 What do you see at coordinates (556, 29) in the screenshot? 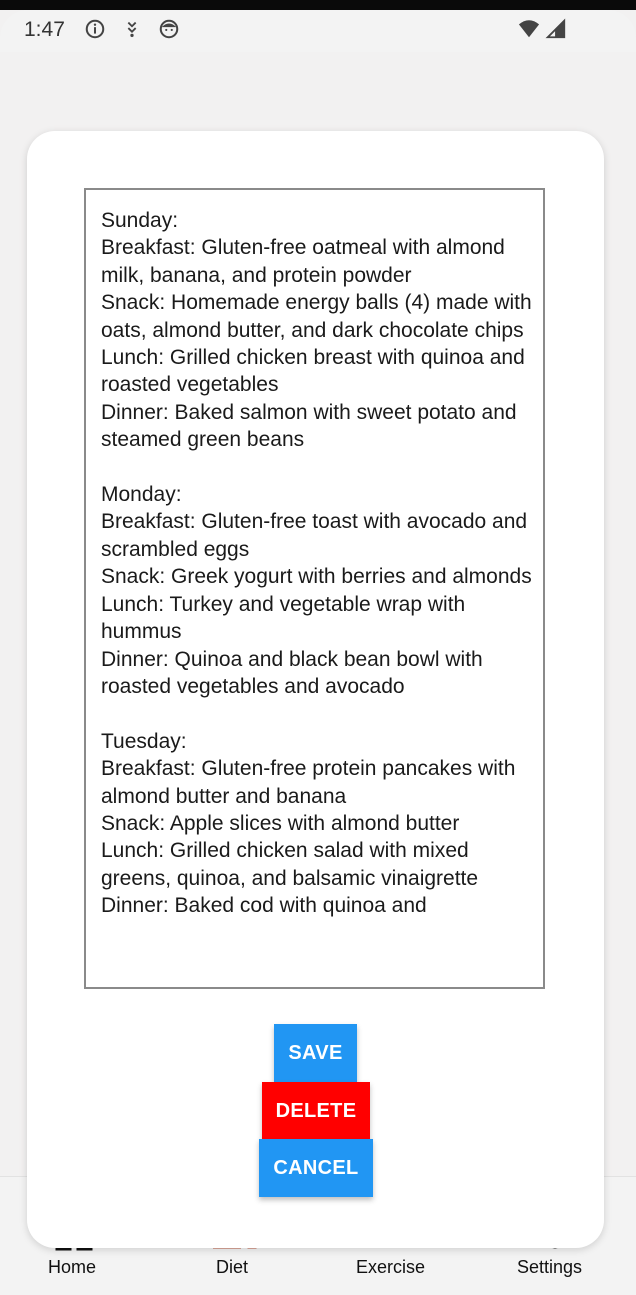
I see `signal-icon` at bounding box center [556, 29].